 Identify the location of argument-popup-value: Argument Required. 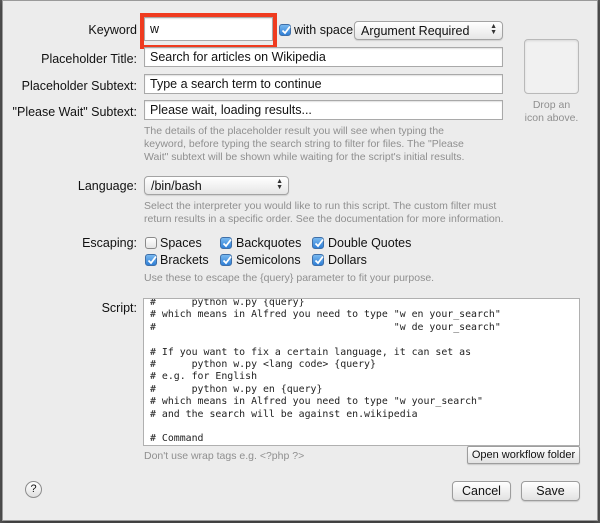
(415, 31).